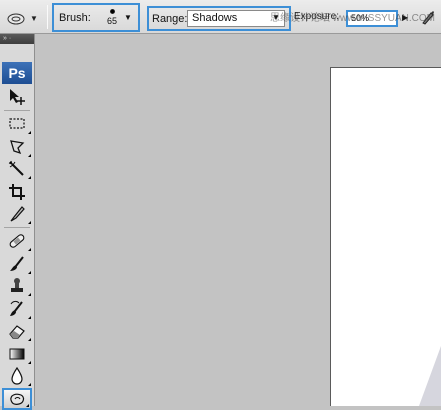 The height and width of the screenshot is (410, 441). Describe the element at coordinates (317, 16) in the screenshot. I see `exposure-label: Exposure:` at that location.